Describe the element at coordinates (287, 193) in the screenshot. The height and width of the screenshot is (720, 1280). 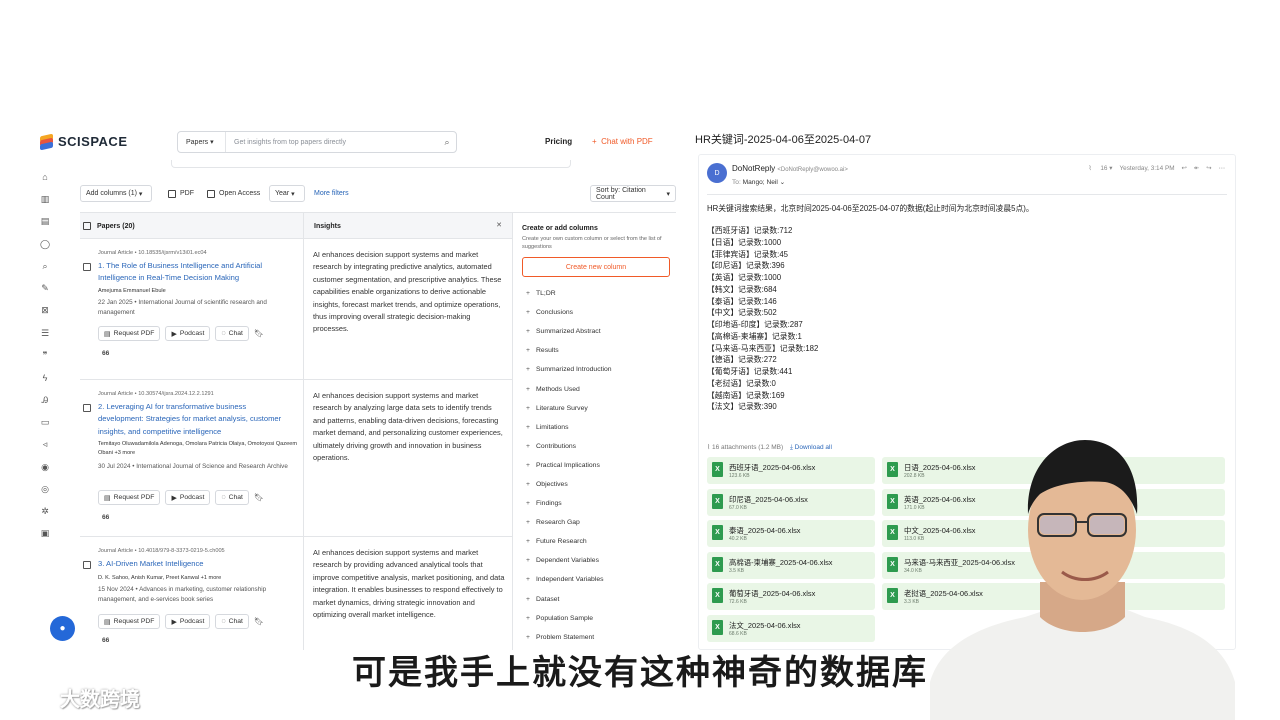
I see `year-dropdown: Year ▾` at that location.